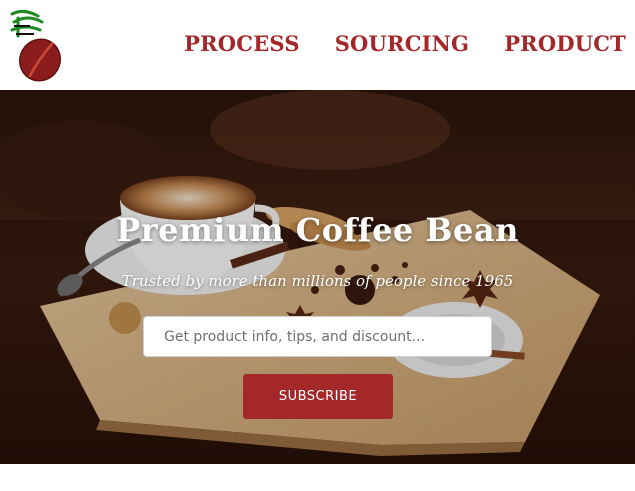  What do you see at coordinates (317, 230) in the screenshot?
I see `hero-title: Premium Coffee Bean` at bounding box center [317, 230].